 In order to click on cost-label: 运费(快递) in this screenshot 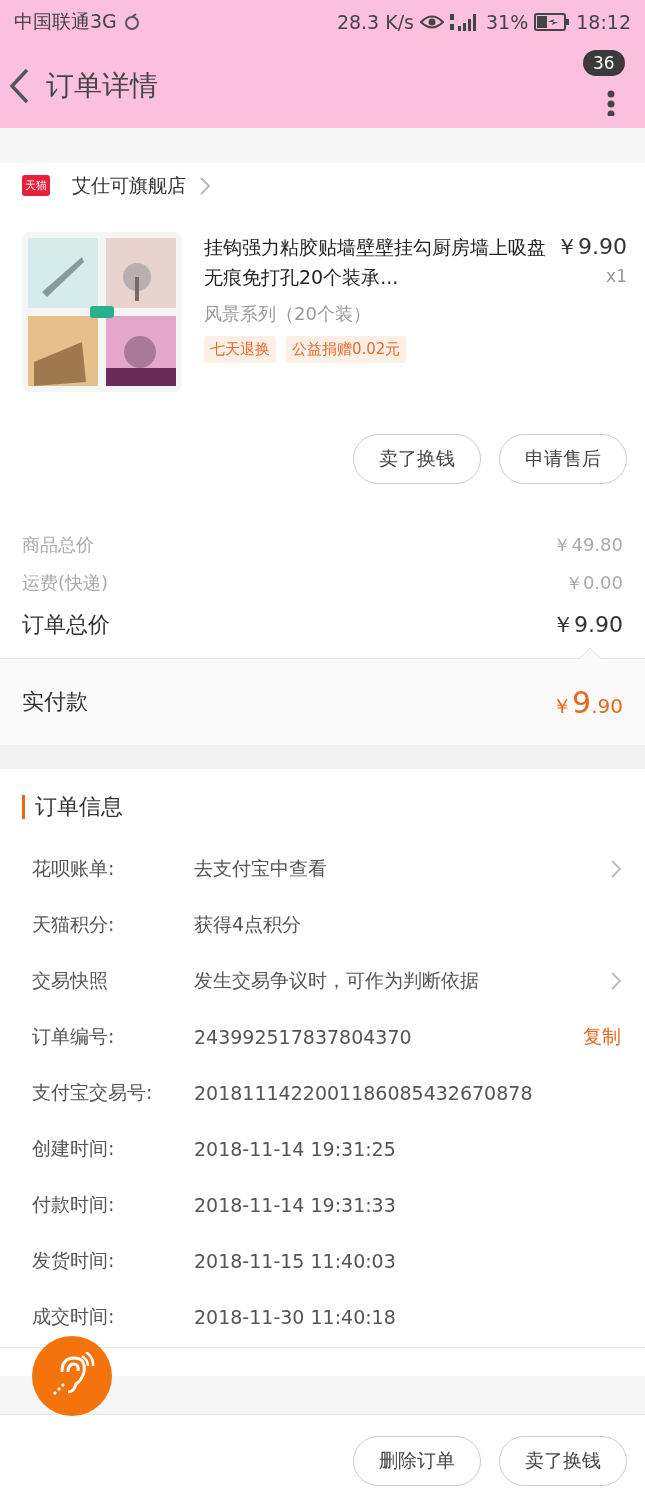, I will do `click(65, 583)`.